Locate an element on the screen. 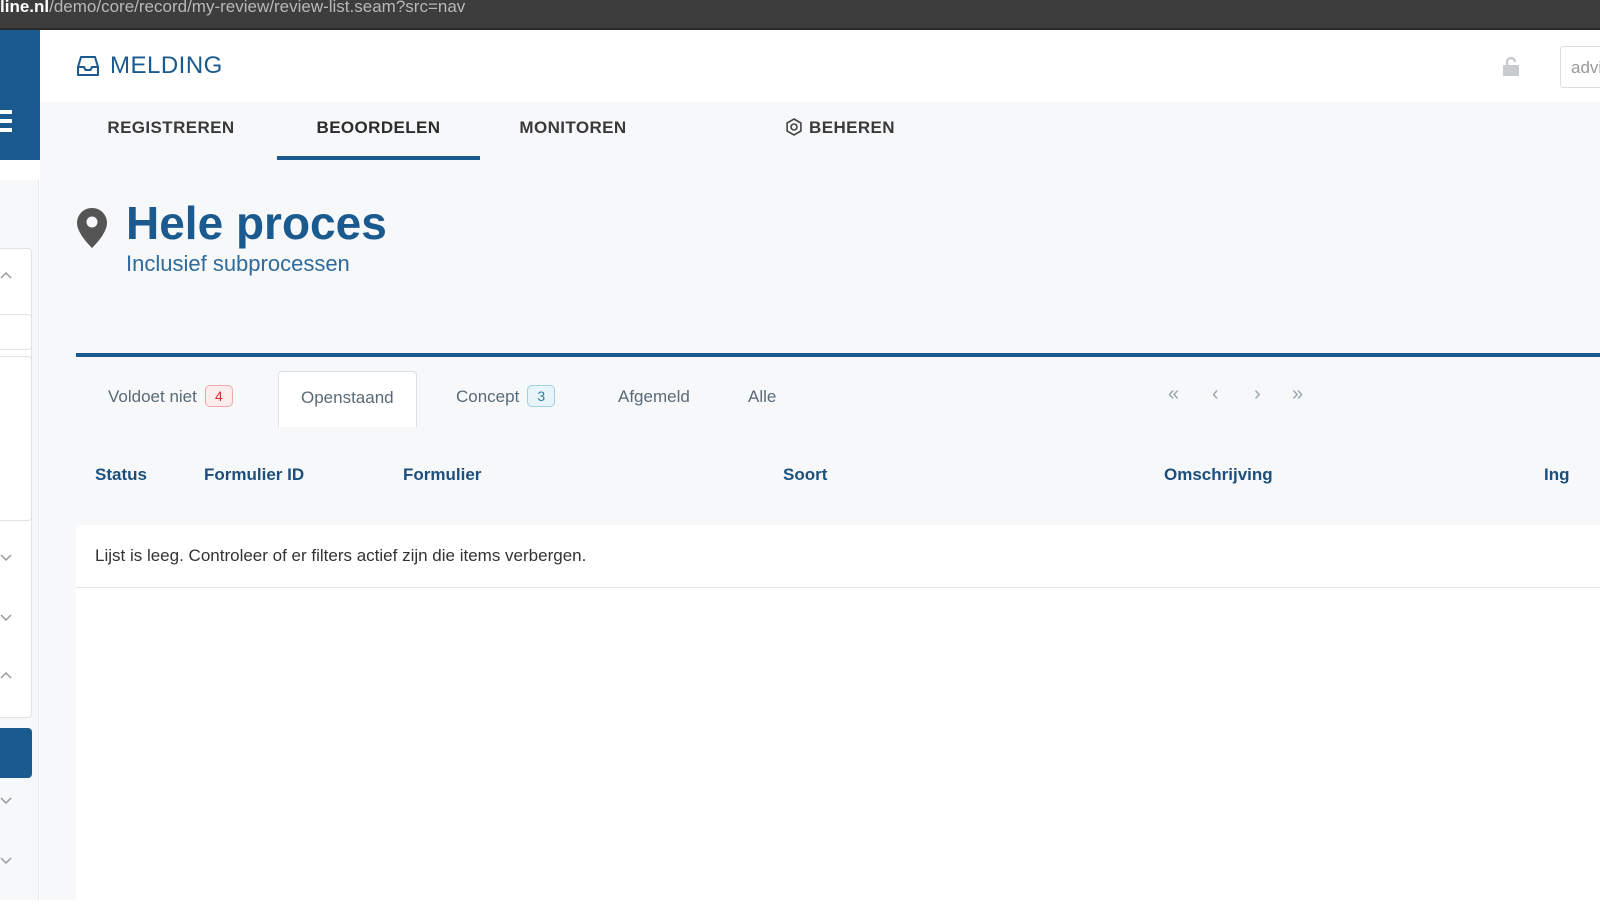 Image resolution: width=1600 pixels, height=904 pixels. left-sidebar is located at coordinates (19, 540).